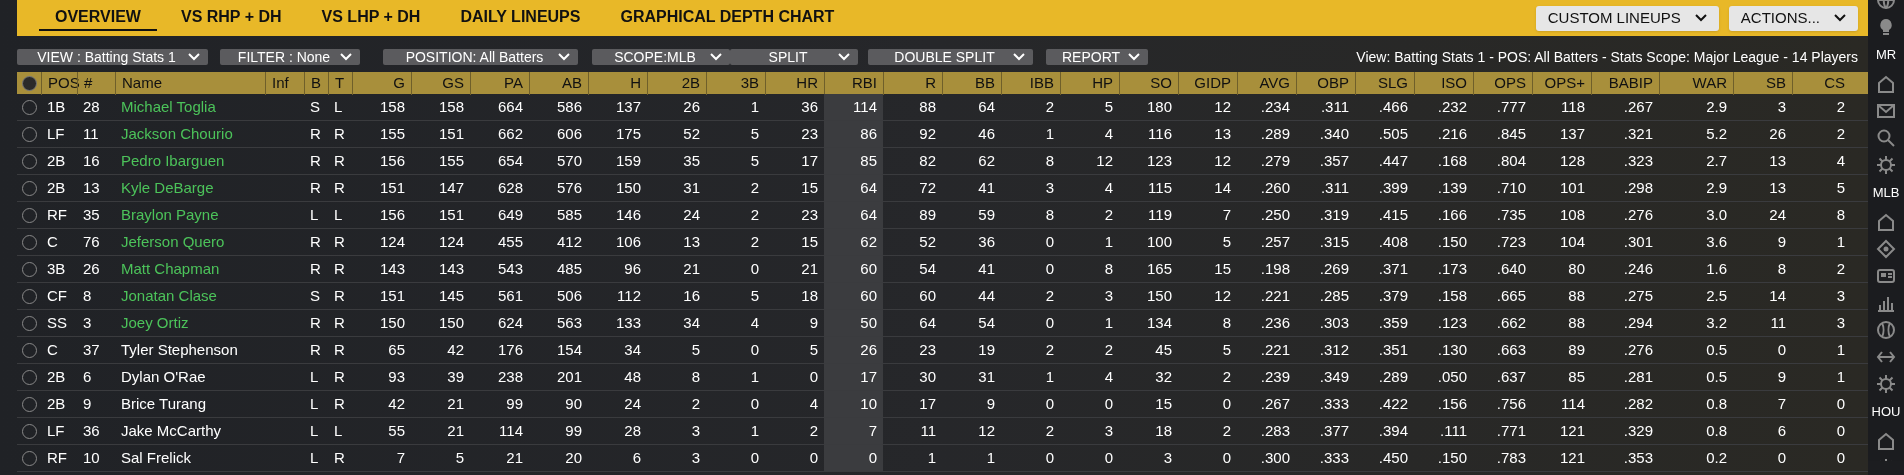  I want to click on tab: VS RHP + DH, so click(231, 18).